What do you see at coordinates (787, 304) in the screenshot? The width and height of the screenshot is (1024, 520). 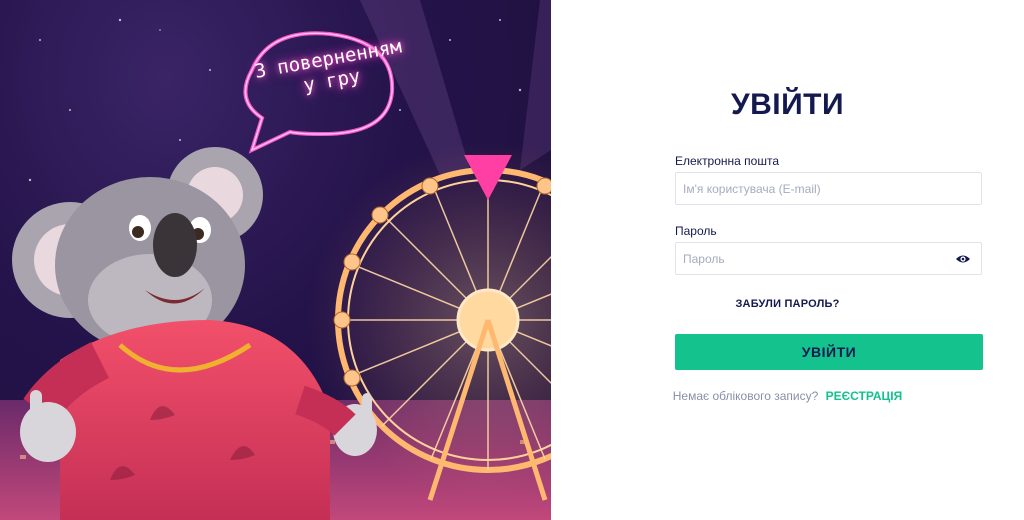 I see `forgot-password-link: ЗАБУЛИ ПАРОЛЬ?` at bounding box center [787, 304].